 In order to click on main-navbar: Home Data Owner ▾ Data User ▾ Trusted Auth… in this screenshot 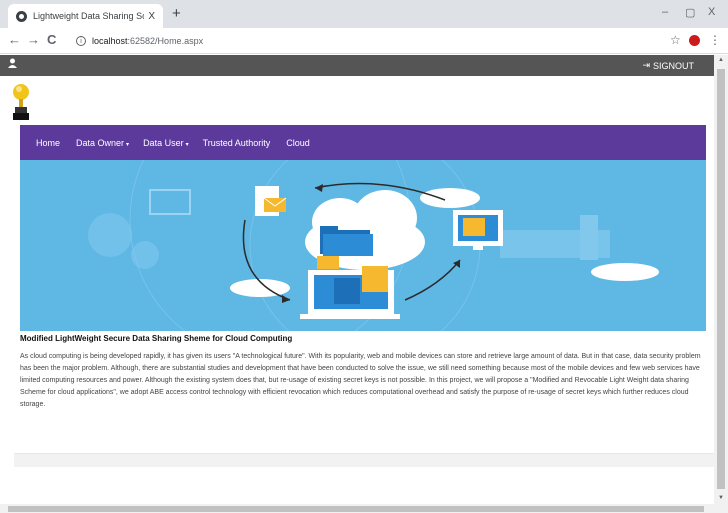, I will do `click(363, 142)`.